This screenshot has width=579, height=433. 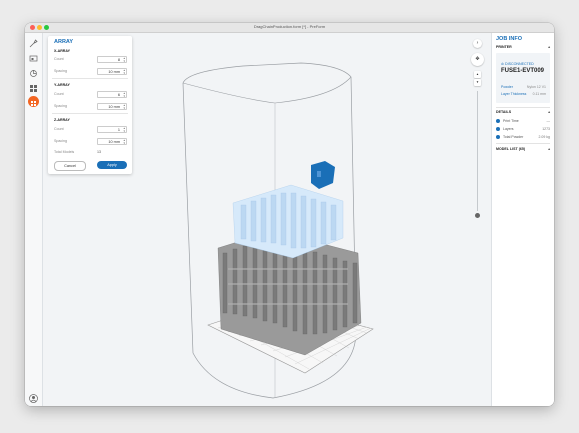 I want to click on window-title: DragChainProduction.form [*] - PreForm, so click(x=289, y=26).